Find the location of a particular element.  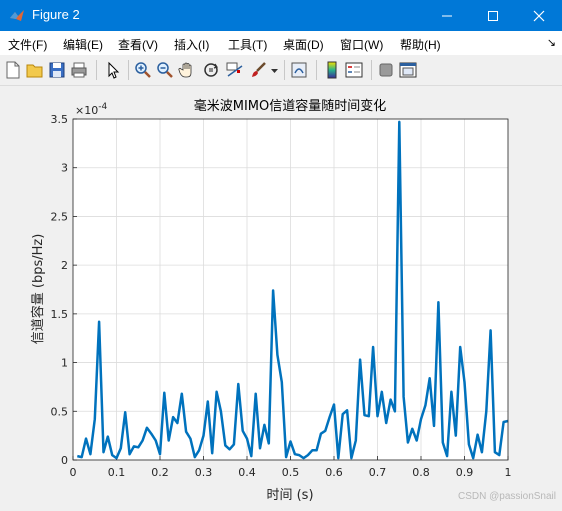

data-cursor-icon is located at coordinates (235, 70).